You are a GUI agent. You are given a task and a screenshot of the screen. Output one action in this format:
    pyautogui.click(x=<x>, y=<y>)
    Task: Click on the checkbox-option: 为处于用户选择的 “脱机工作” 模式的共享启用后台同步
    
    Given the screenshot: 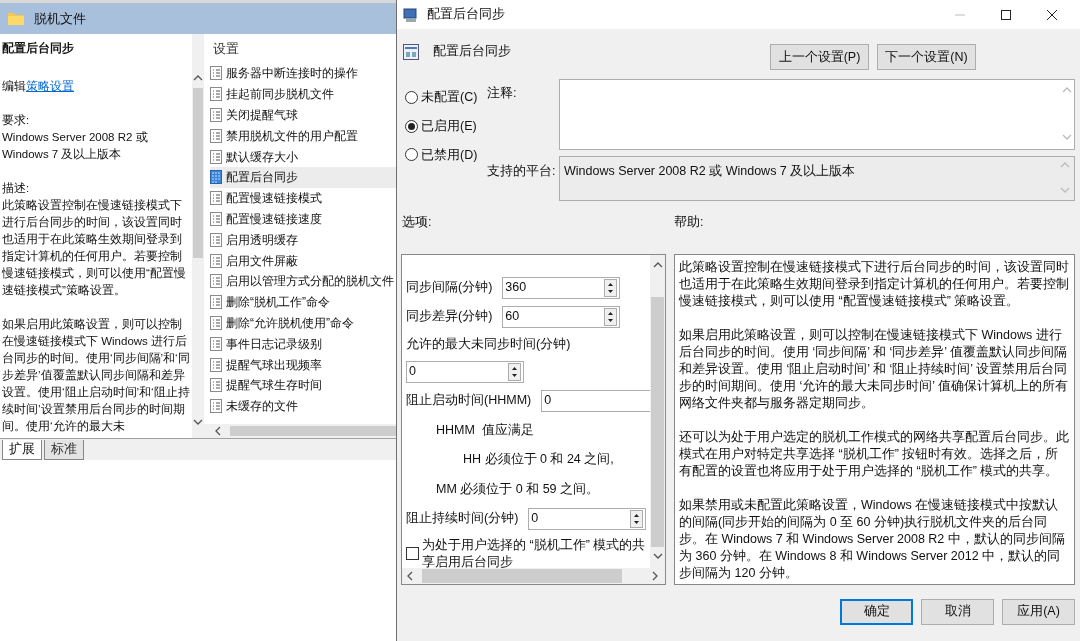 What is the action you would take?
    pyautogui.click(x=528, y=552)
    